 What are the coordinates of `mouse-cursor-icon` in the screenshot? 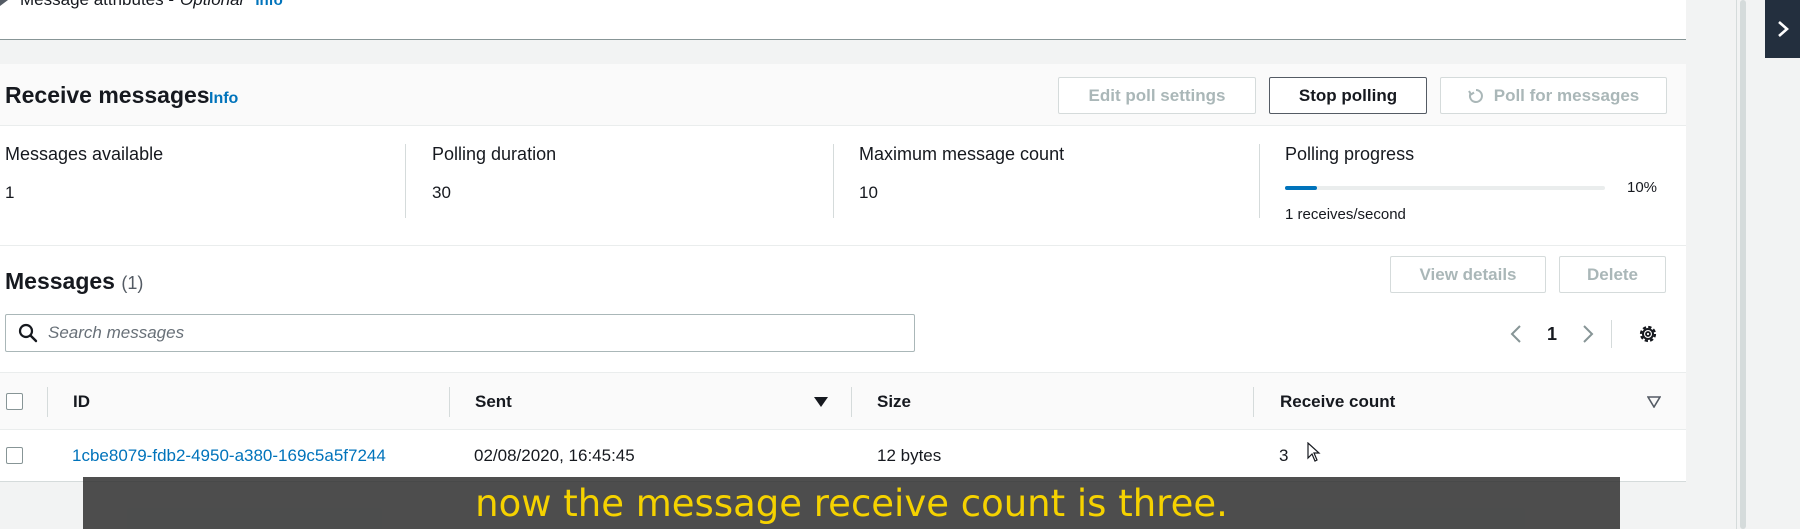 It's located at (1314, 452).